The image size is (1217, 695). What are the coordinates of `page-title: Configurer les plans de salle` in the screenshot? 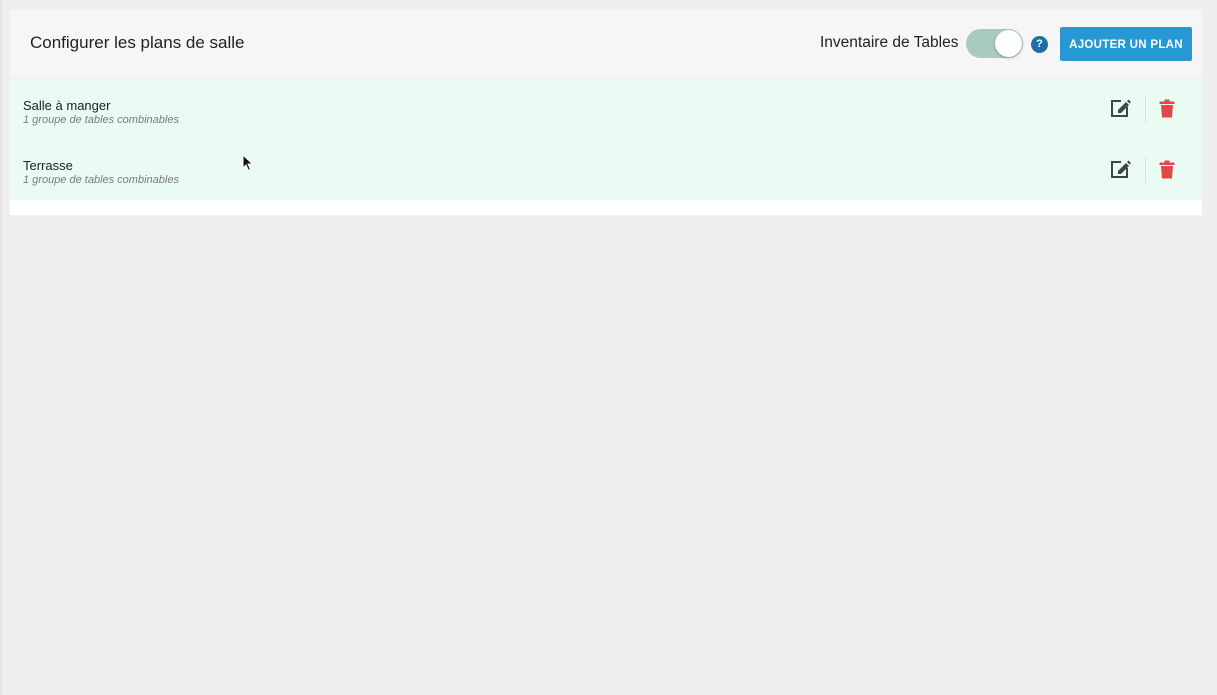 It's located at (137, 42).